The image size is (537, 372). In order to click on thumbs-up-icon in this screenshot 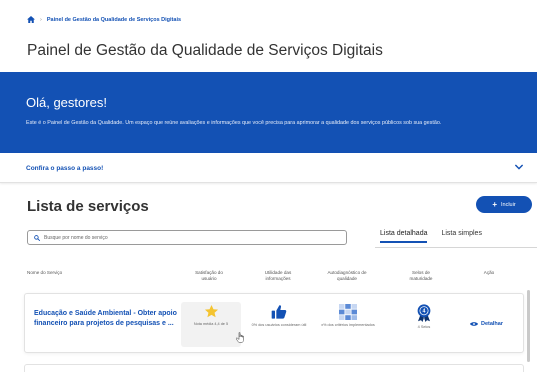, I will do `click(279, 312)`.